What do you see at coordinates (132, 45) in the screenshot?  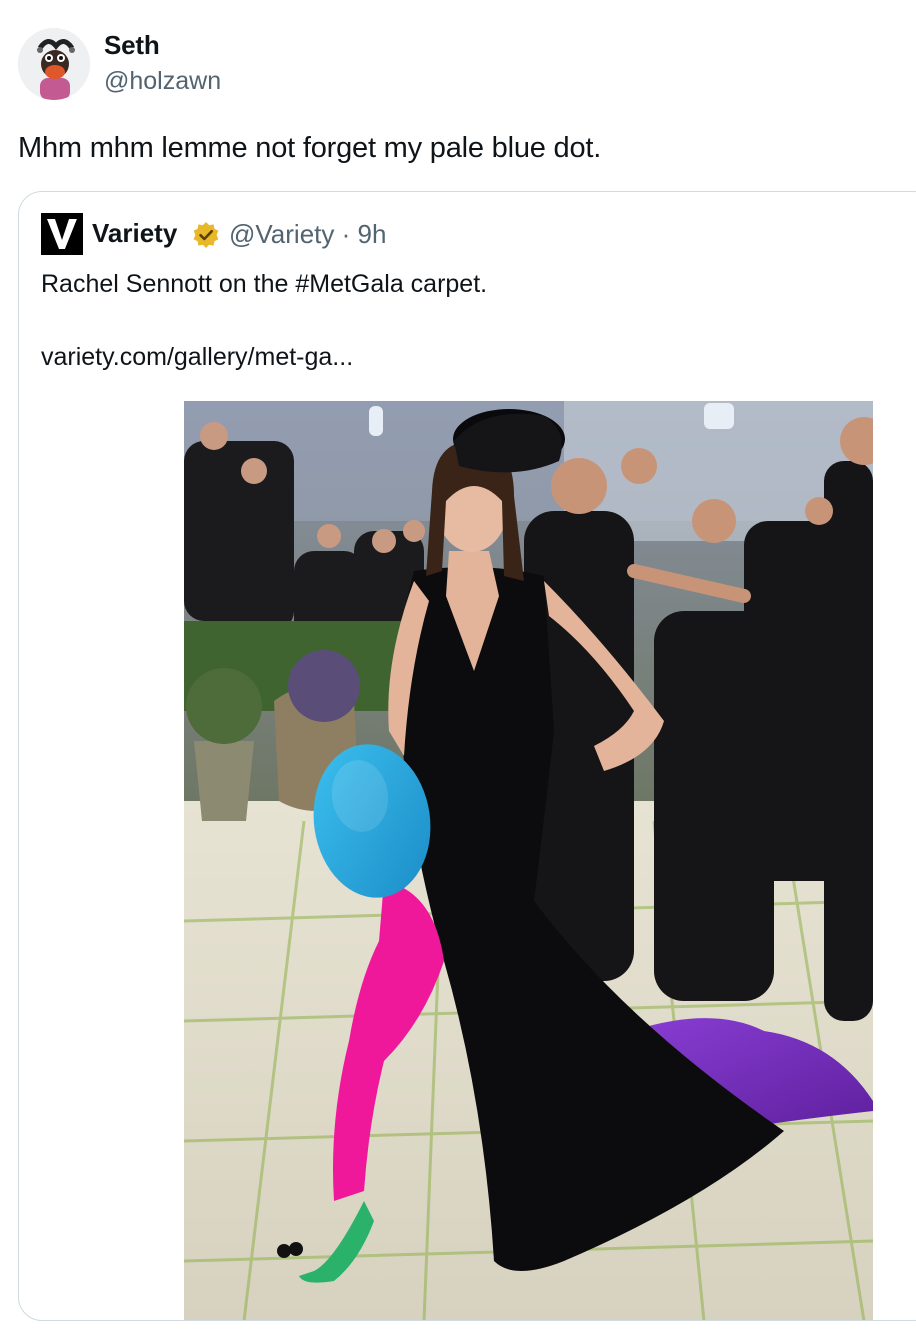 I see `author-name: Seth` at bounding box center [132, 45].